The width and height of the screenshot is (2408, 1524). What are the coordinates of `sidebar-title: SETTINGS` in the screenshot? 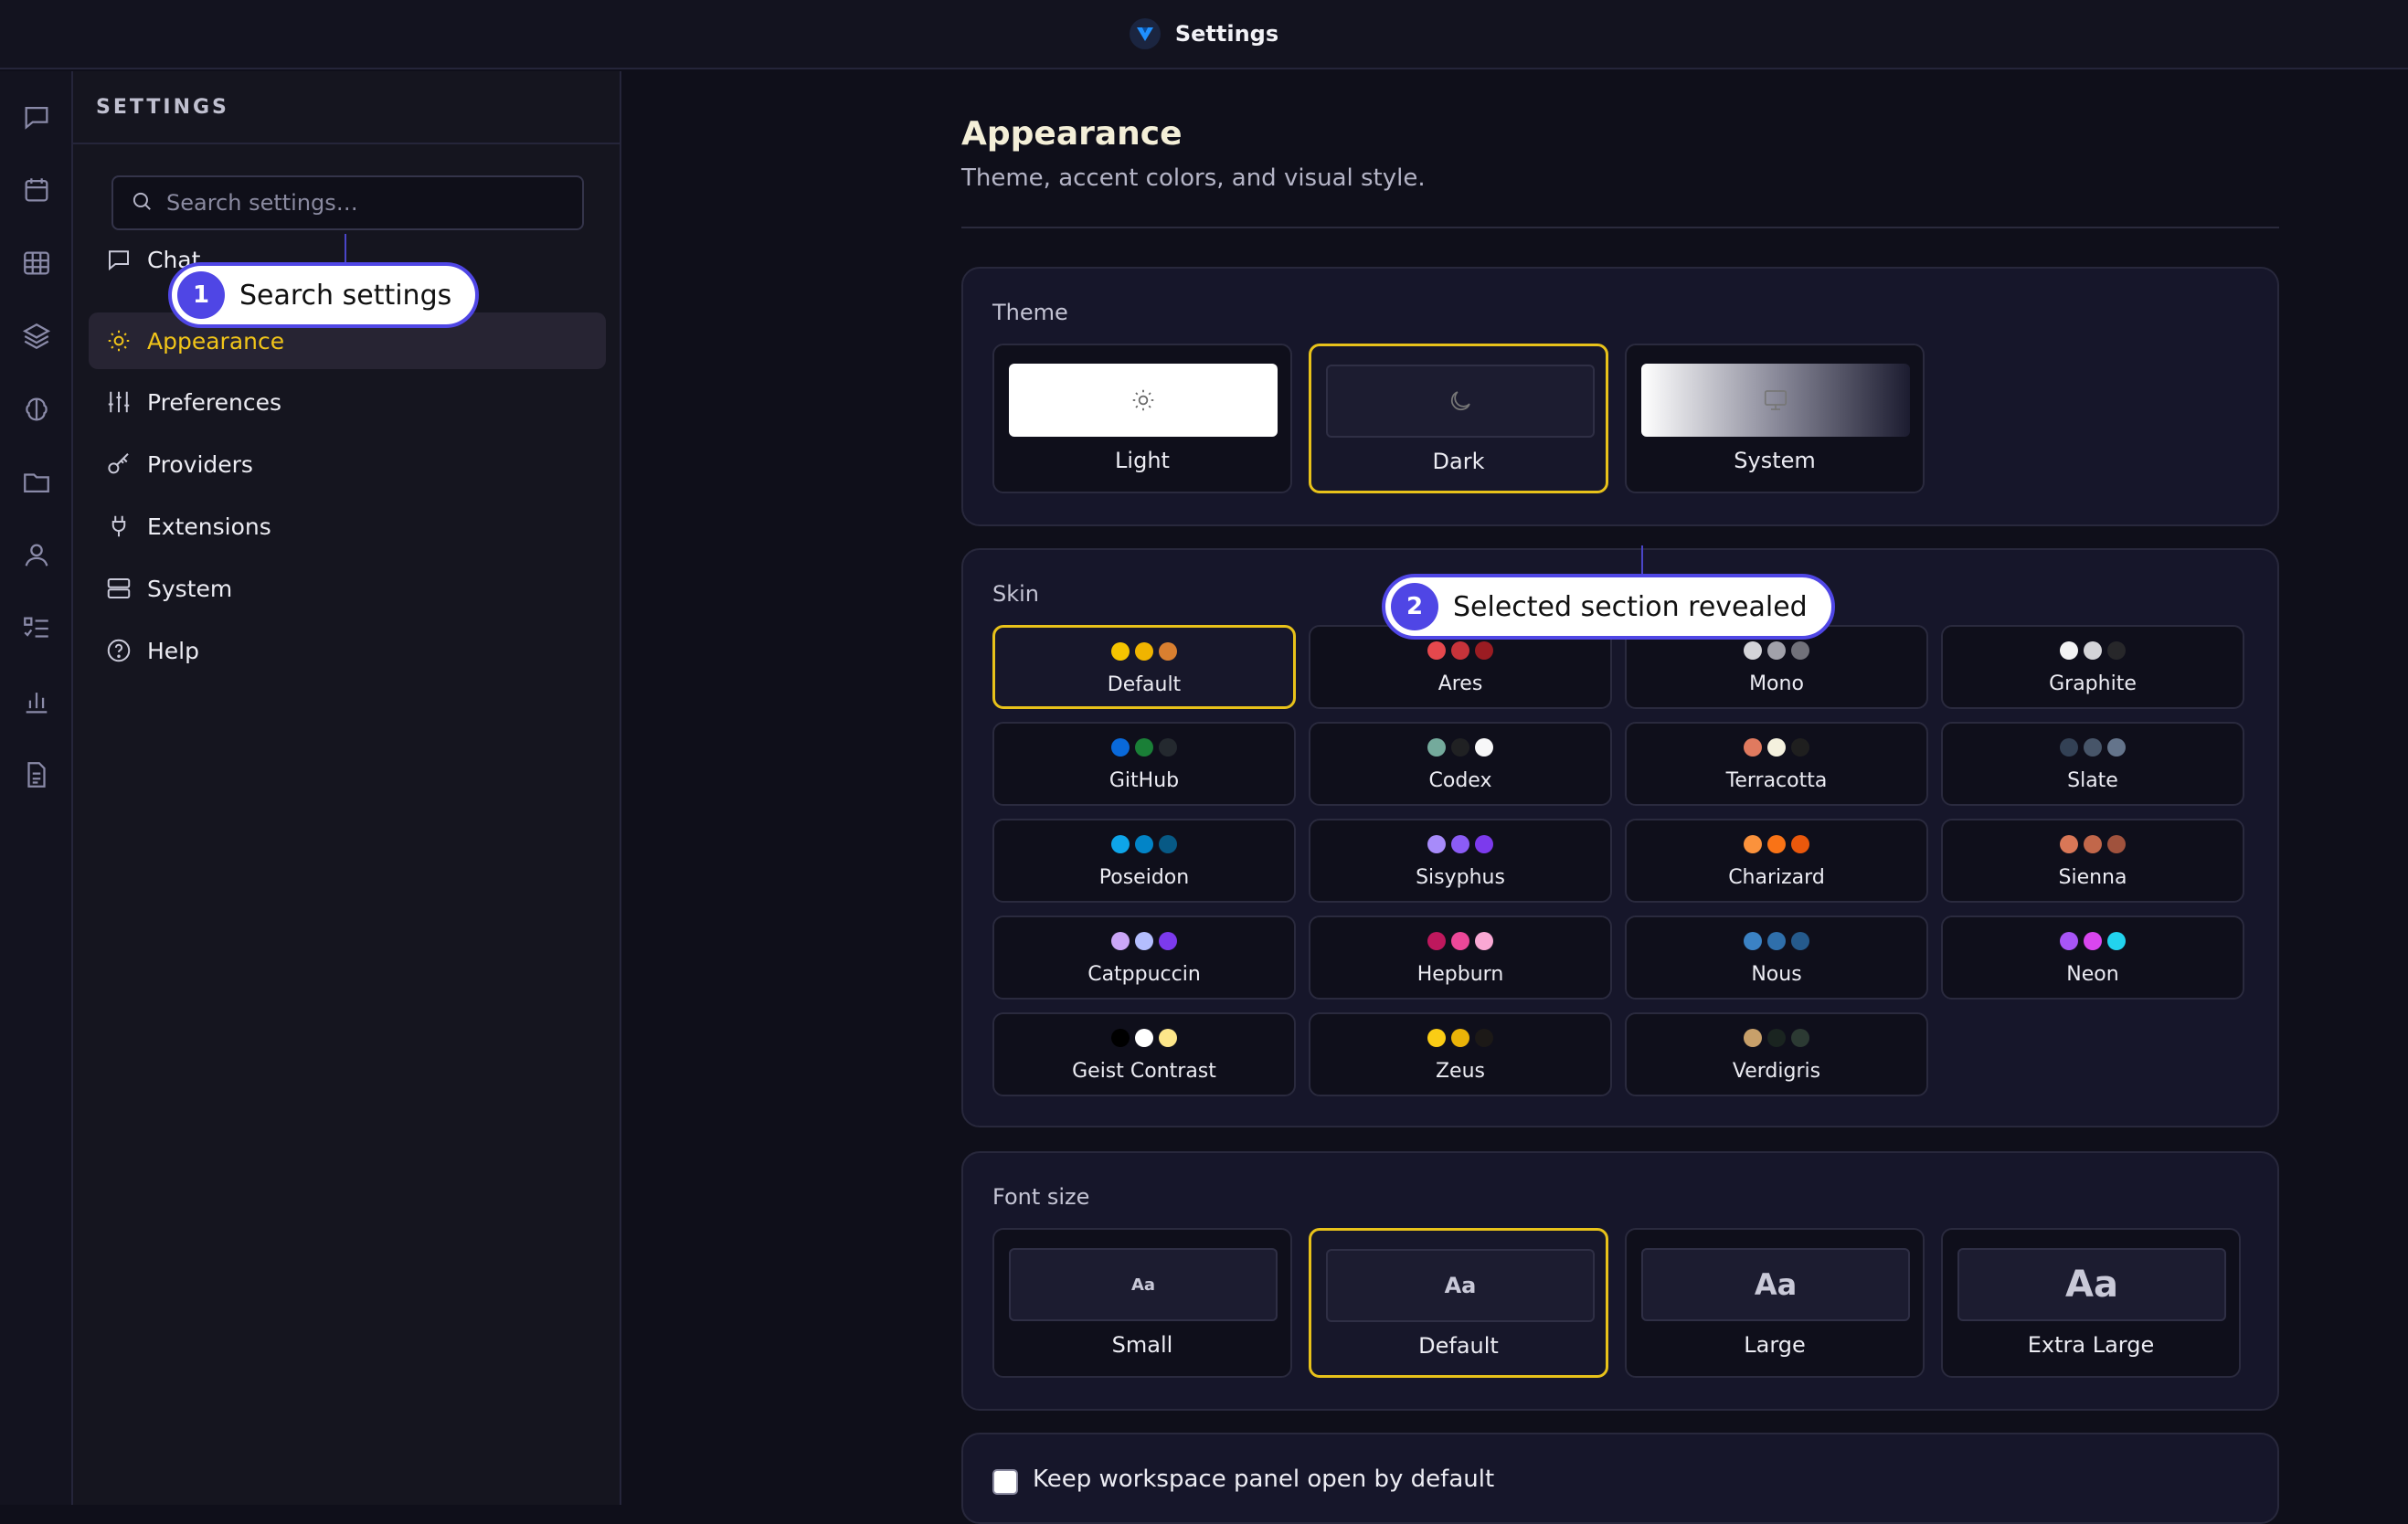 It's located at (163, 107).